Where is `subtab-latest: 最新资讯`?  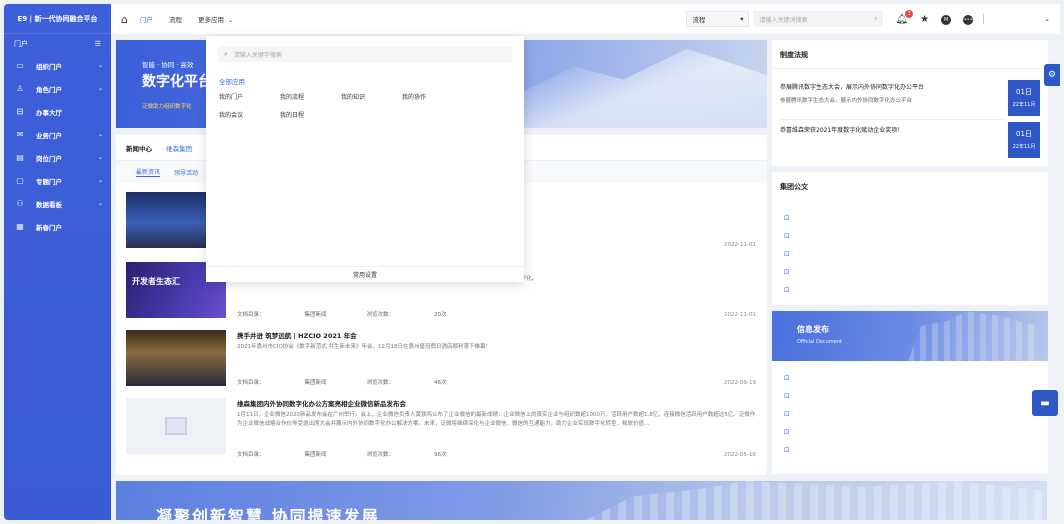 subtab-latest: 最新资讯 is located at coordinates (148, 172).